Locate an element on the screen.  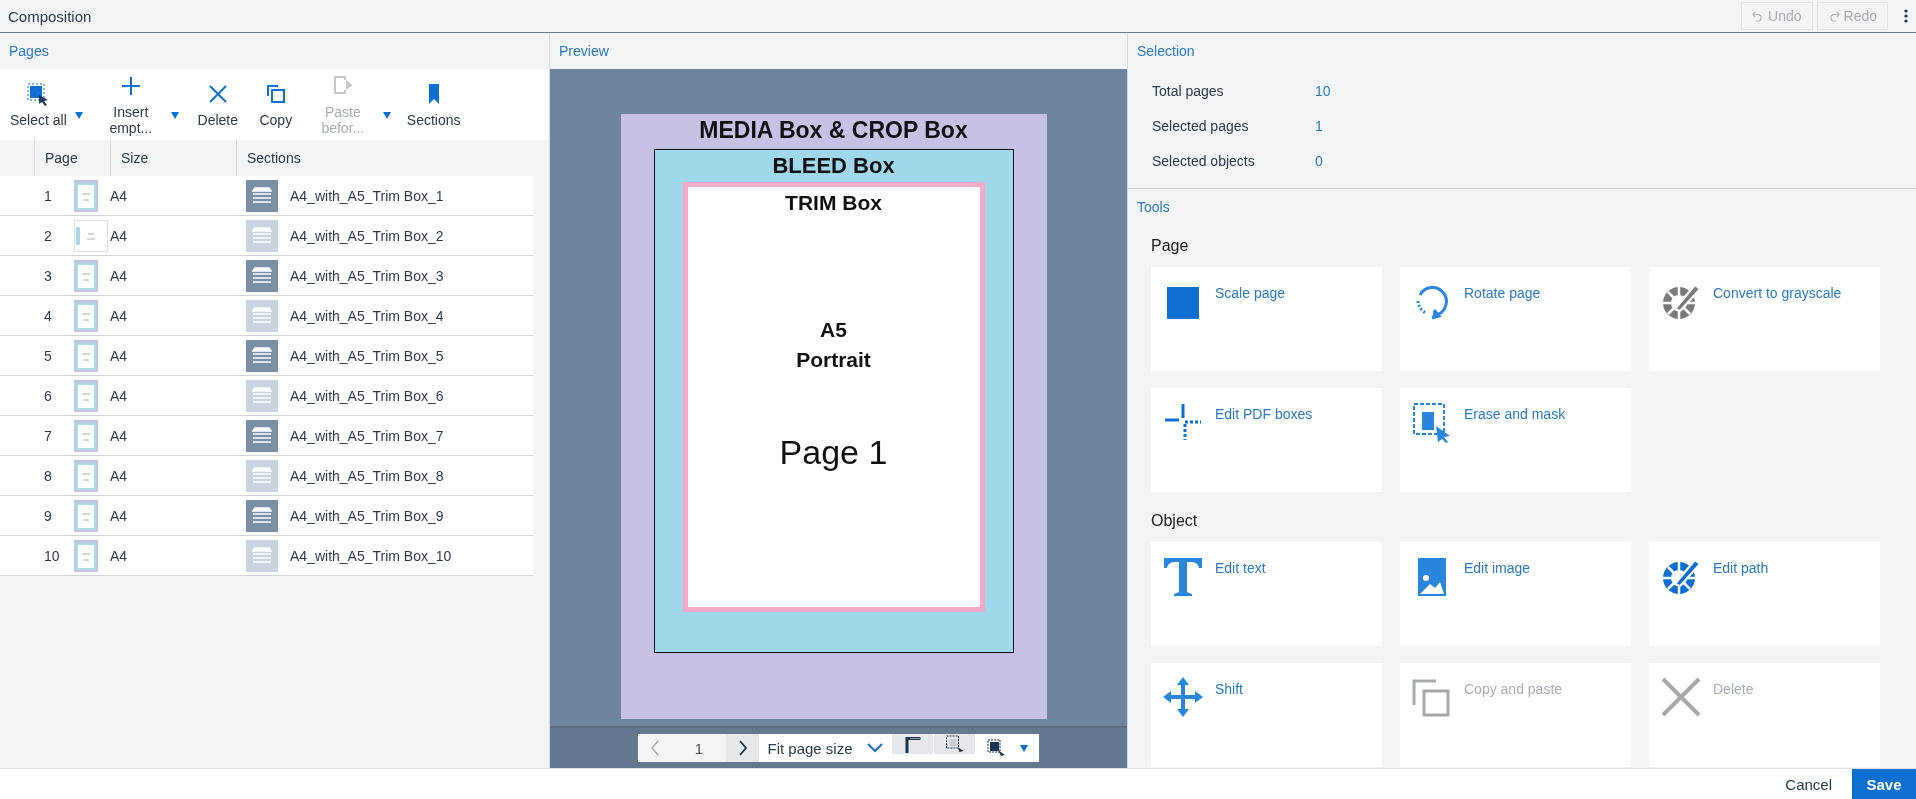
section-name: A4_with_A5_Trim Box_6 is located at coordinates (367, 395).